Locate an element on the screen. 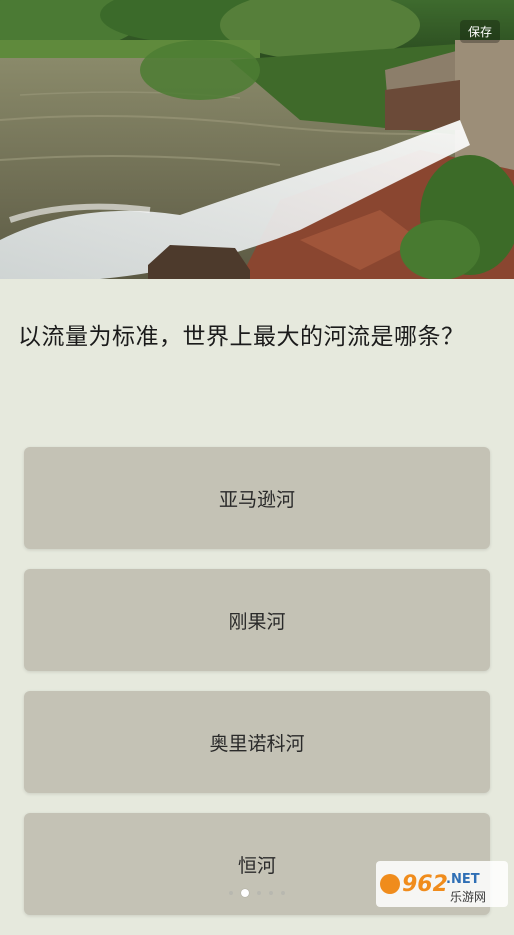  svg-text: 962 is located at coordinates (425, 884).